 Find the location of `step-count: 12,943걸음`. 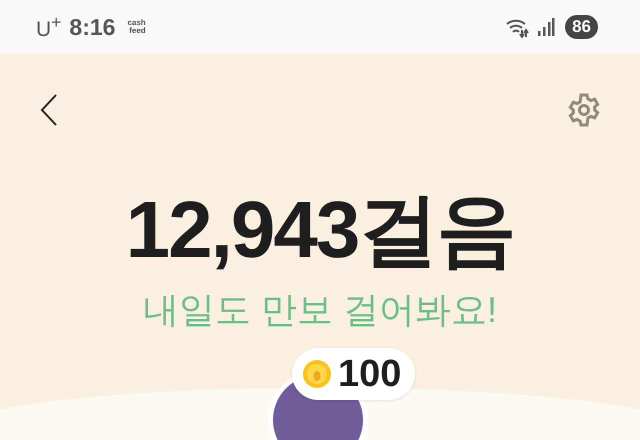

step-count: 12,943걸음 is located at coordinates (320, 230).